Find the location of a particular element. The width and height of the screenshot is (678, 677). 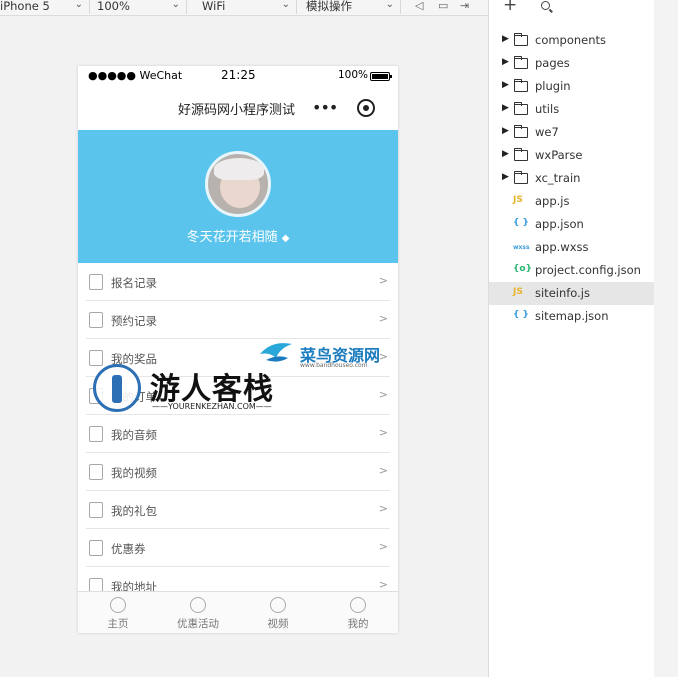

more-icon: ••• is located at coordinates (325, 107).